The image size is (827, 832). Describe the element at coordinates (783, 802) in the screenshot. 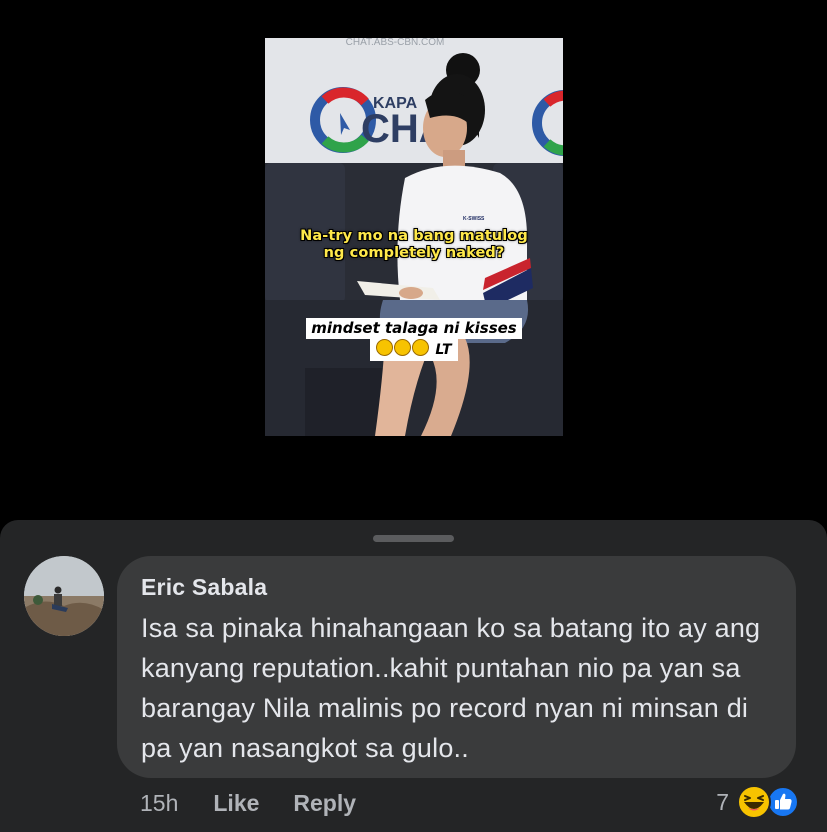

I see `like-icon` at that location.